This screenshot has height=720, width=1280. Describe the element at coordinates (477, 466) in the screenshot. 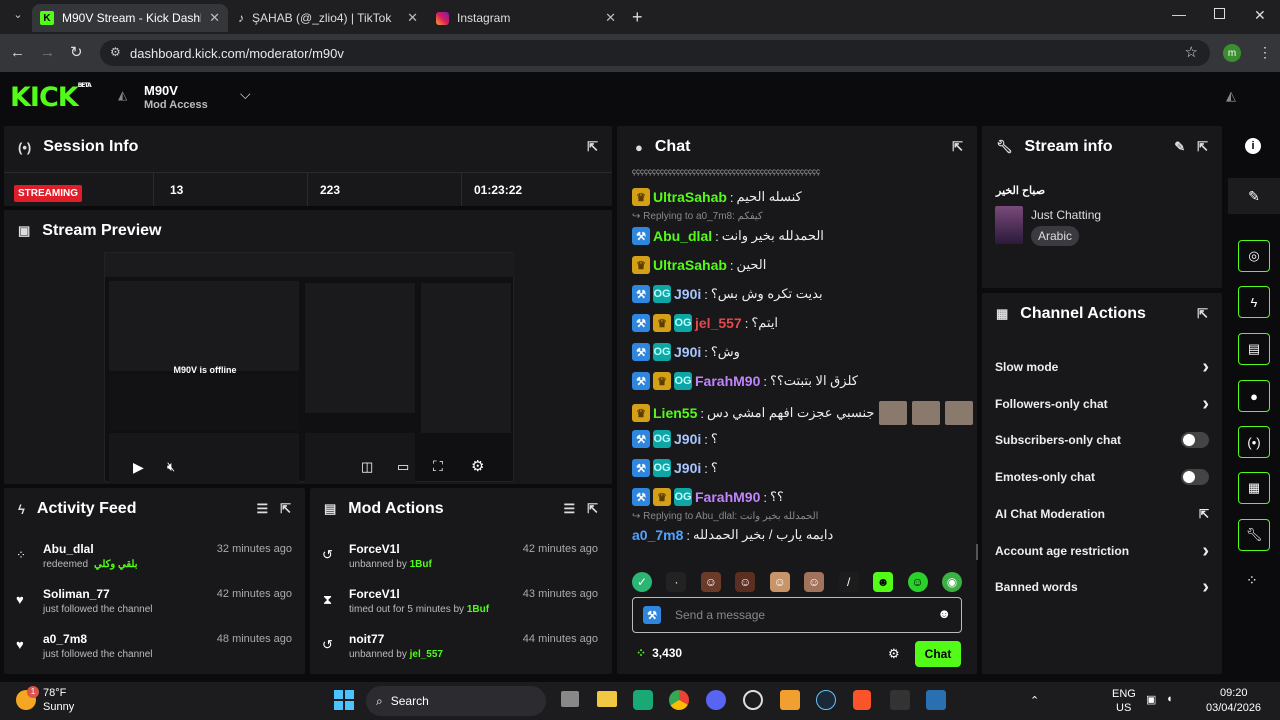

I see `settings-icon: ⚙` at that location.